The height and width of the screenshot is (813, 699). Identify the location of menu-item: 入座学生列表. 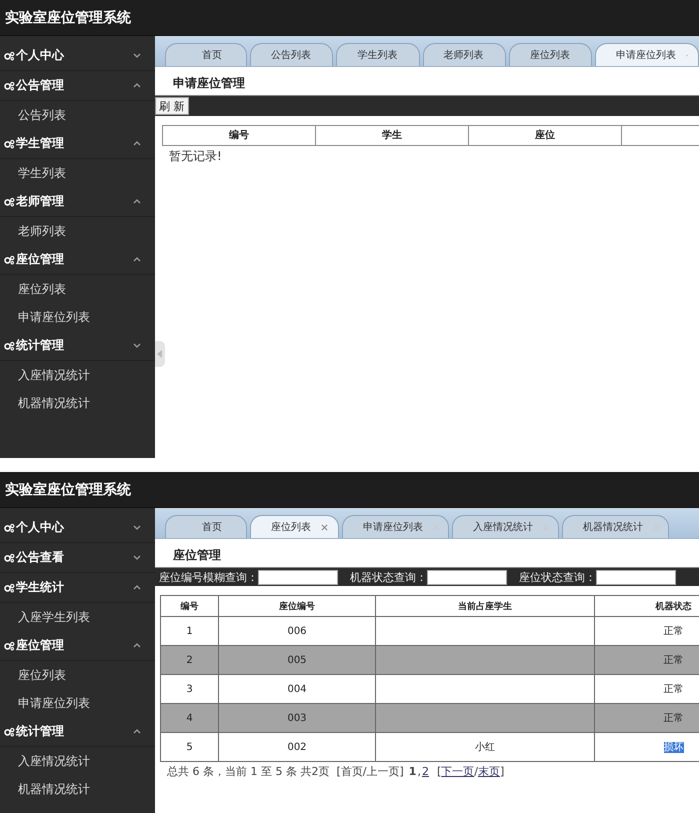
(77, 617).